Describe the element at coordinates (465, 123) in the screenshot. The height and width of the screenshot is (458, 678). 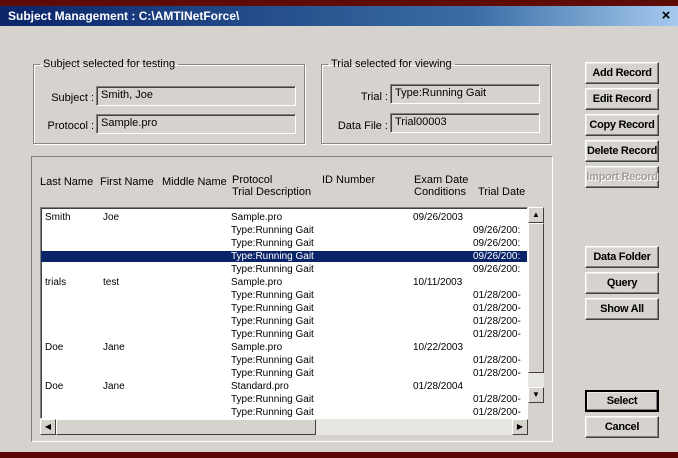
I see `datafile-field: Trial00003` at that location.